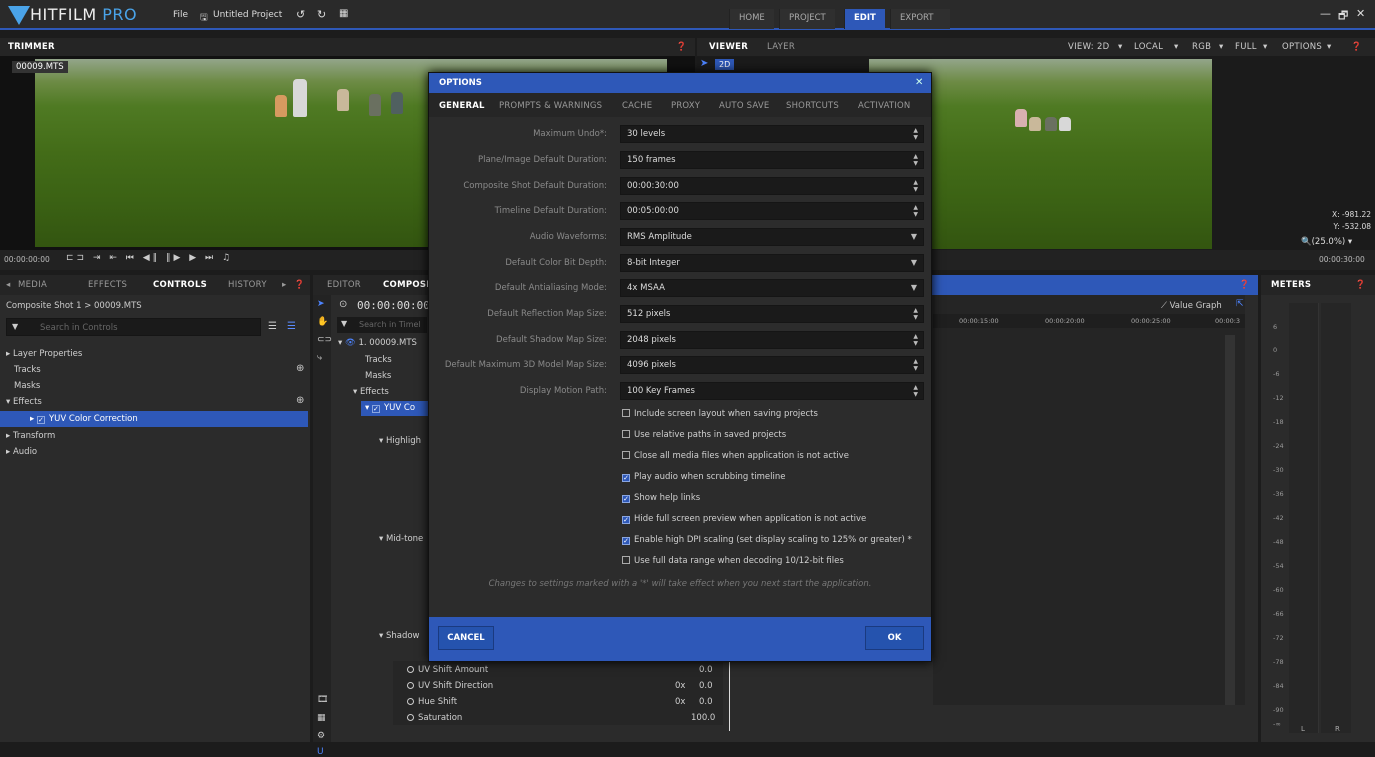 The image size is (1375, 757). I want to click on midtones-row: ▾ Mid-tone, so click(401, 539).